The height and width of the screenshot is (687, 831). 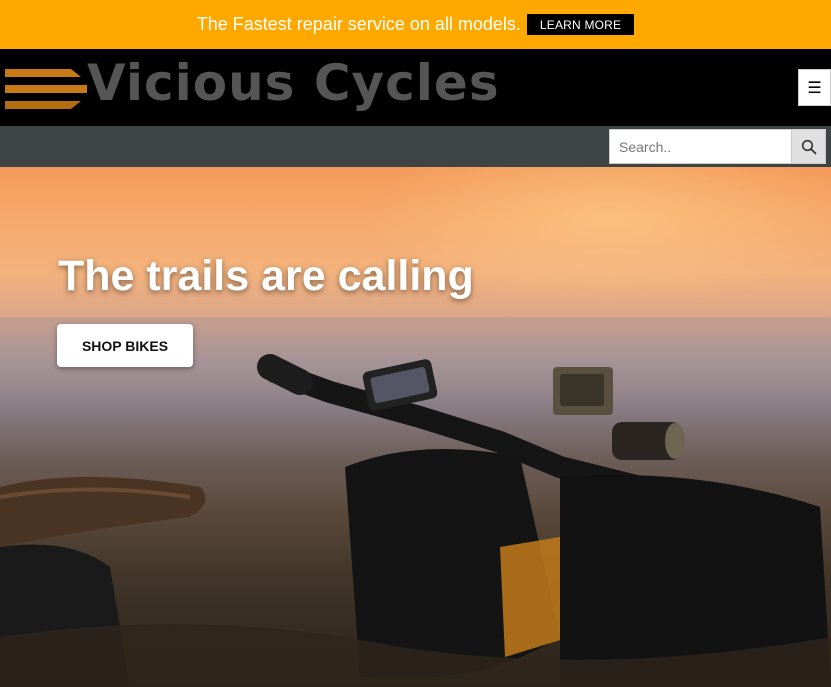 I want to click on search-bar, so click(x=415, y=146).